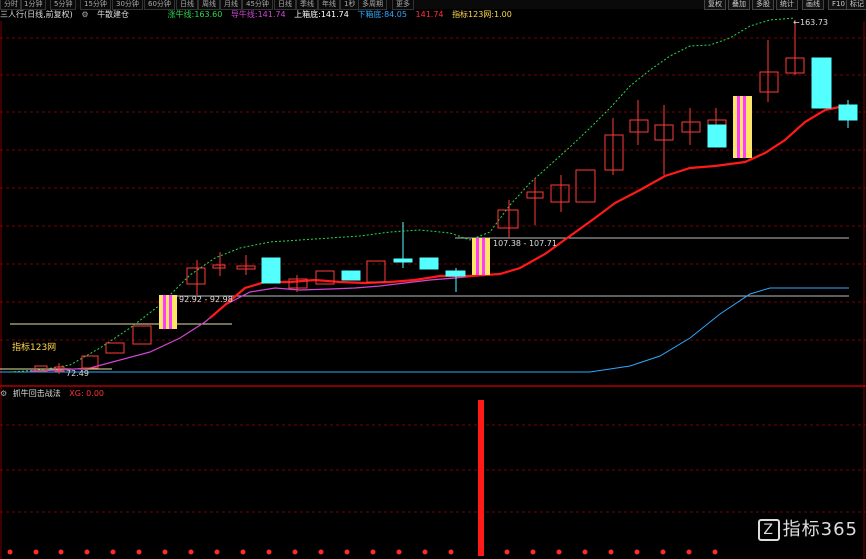 The height and width of the screenshot is (559, 866). What do you see at coordinates (86, 393) in the screenshot?
I see `sub-indicator-value: XG: 0.00` at bounding box center [86, 393].